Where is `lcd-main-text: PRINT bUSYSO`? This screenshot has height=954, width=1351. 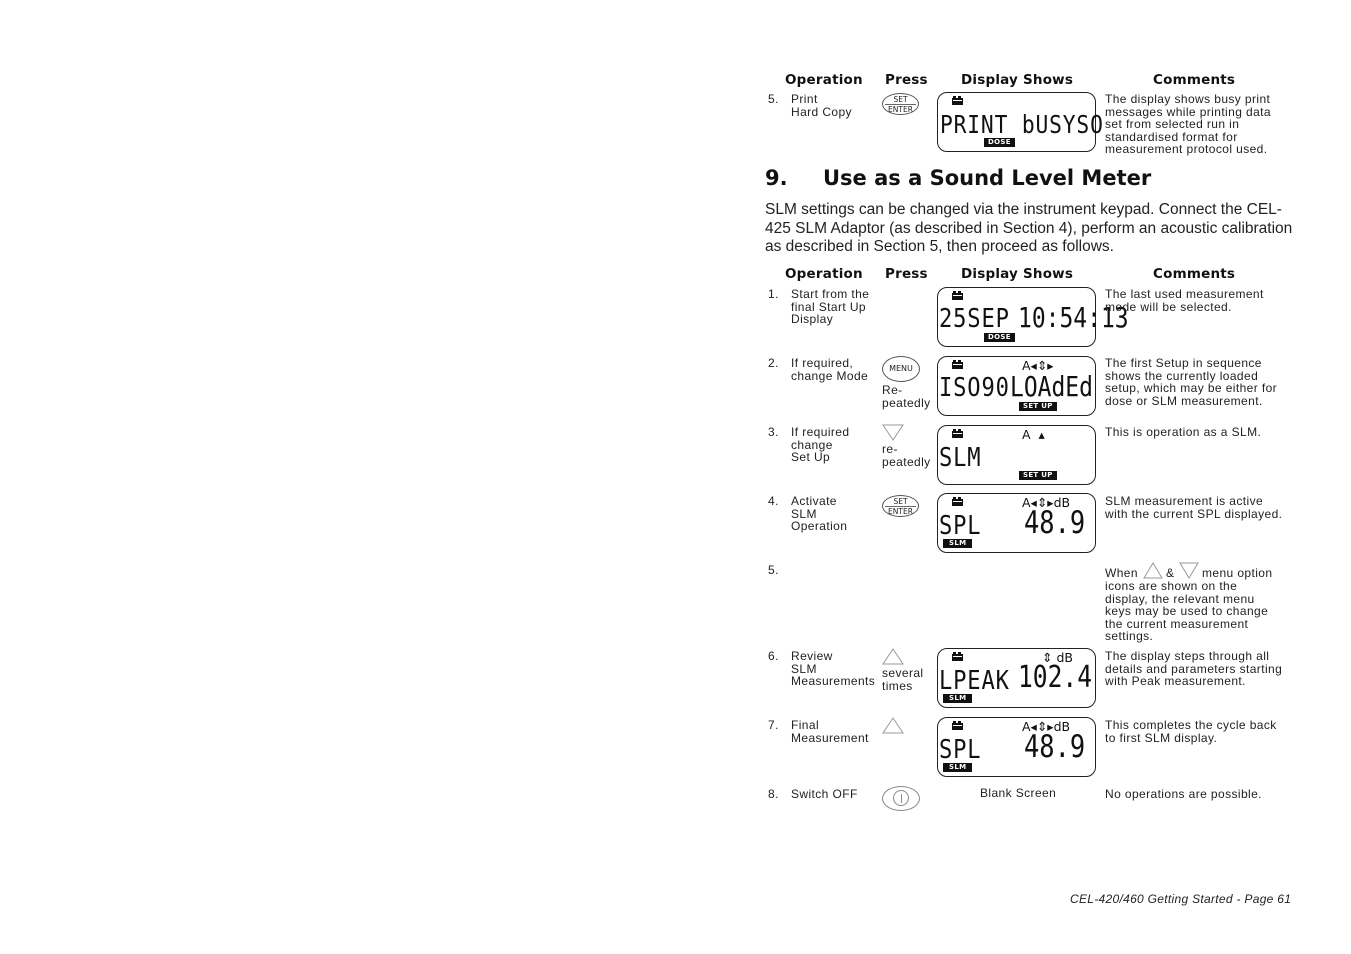 lcd-main-text: PRINT bUSYSO is located at coordinates (1022, 124).